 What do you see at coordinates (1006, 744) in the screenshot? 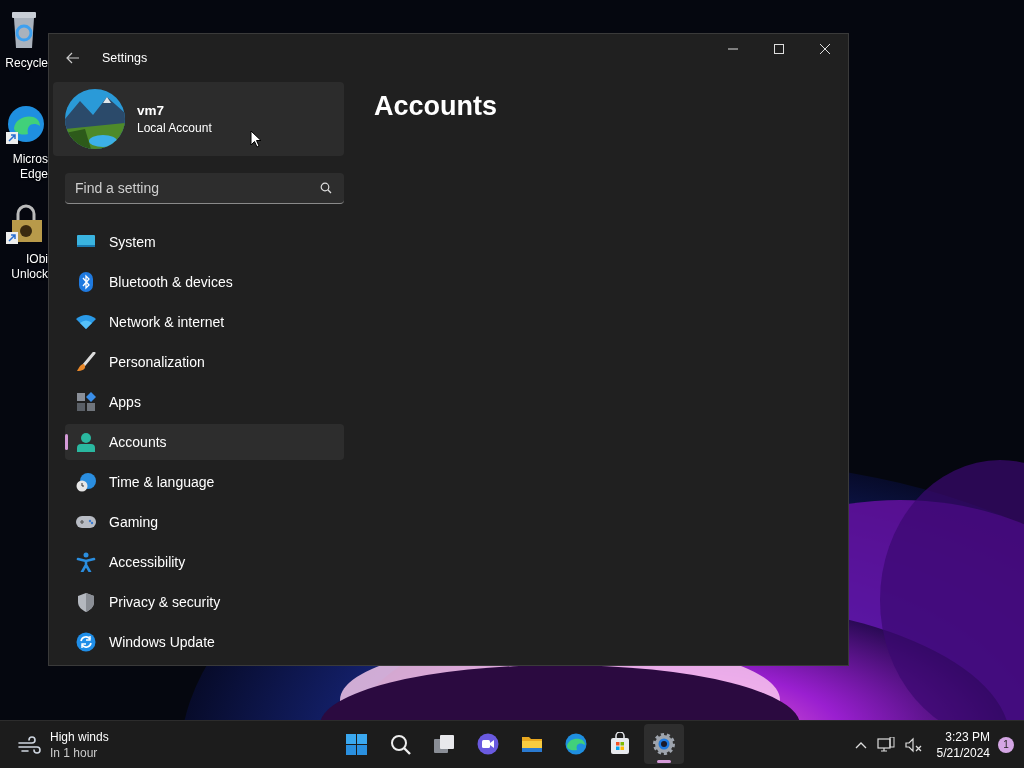
I see `notification-badge: 1` at bounding box center [1006, 744].